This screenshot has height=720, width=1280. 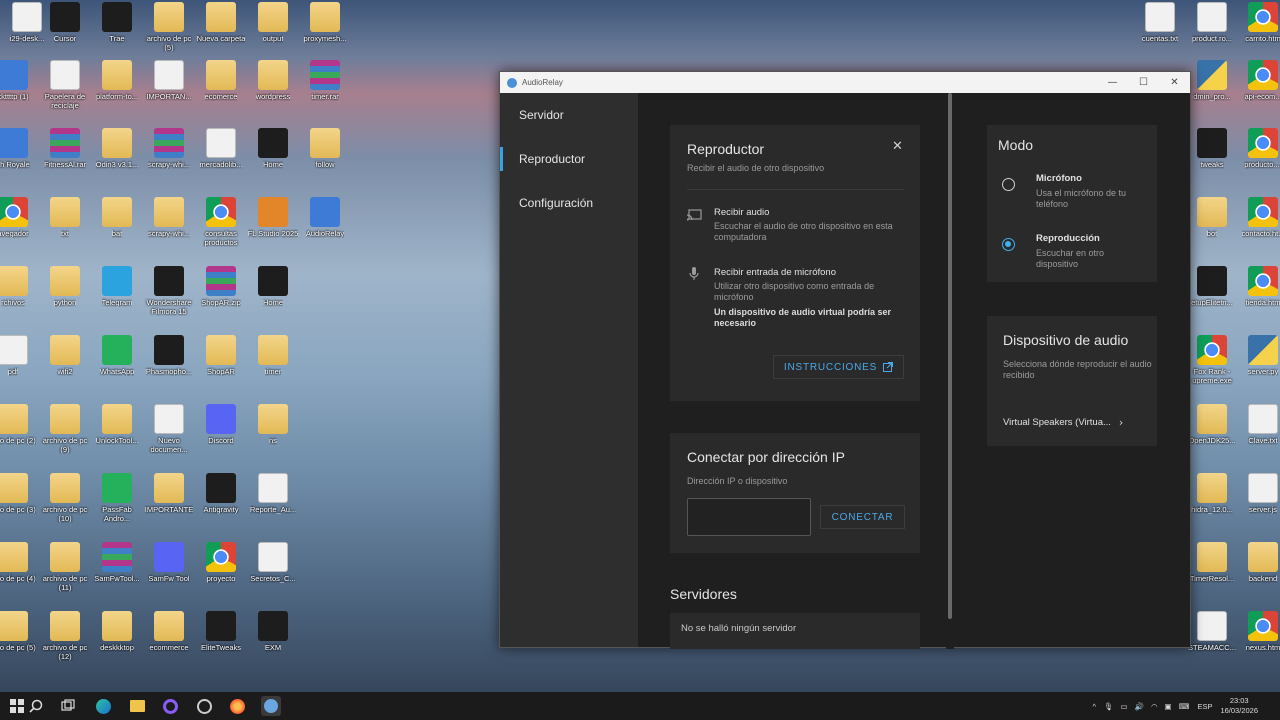 What do you see at coordinates (1258, 424) in the screenshot?
I see `desktop-icon: Clave.txt` at bounding box center [1258, 424].